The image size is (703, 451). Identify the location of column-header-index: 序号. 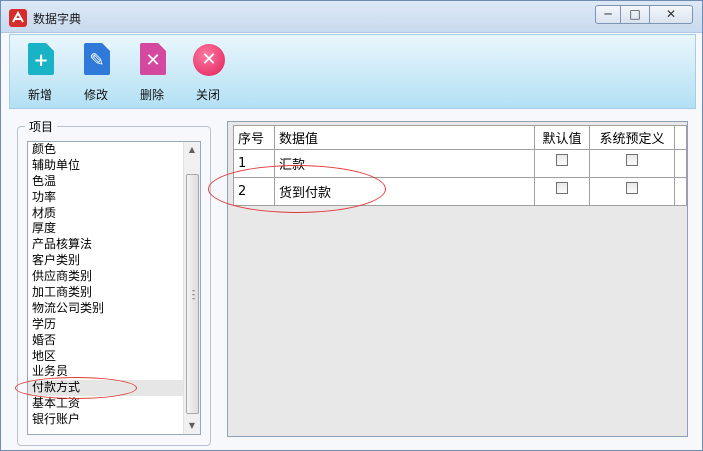
(254, 137).